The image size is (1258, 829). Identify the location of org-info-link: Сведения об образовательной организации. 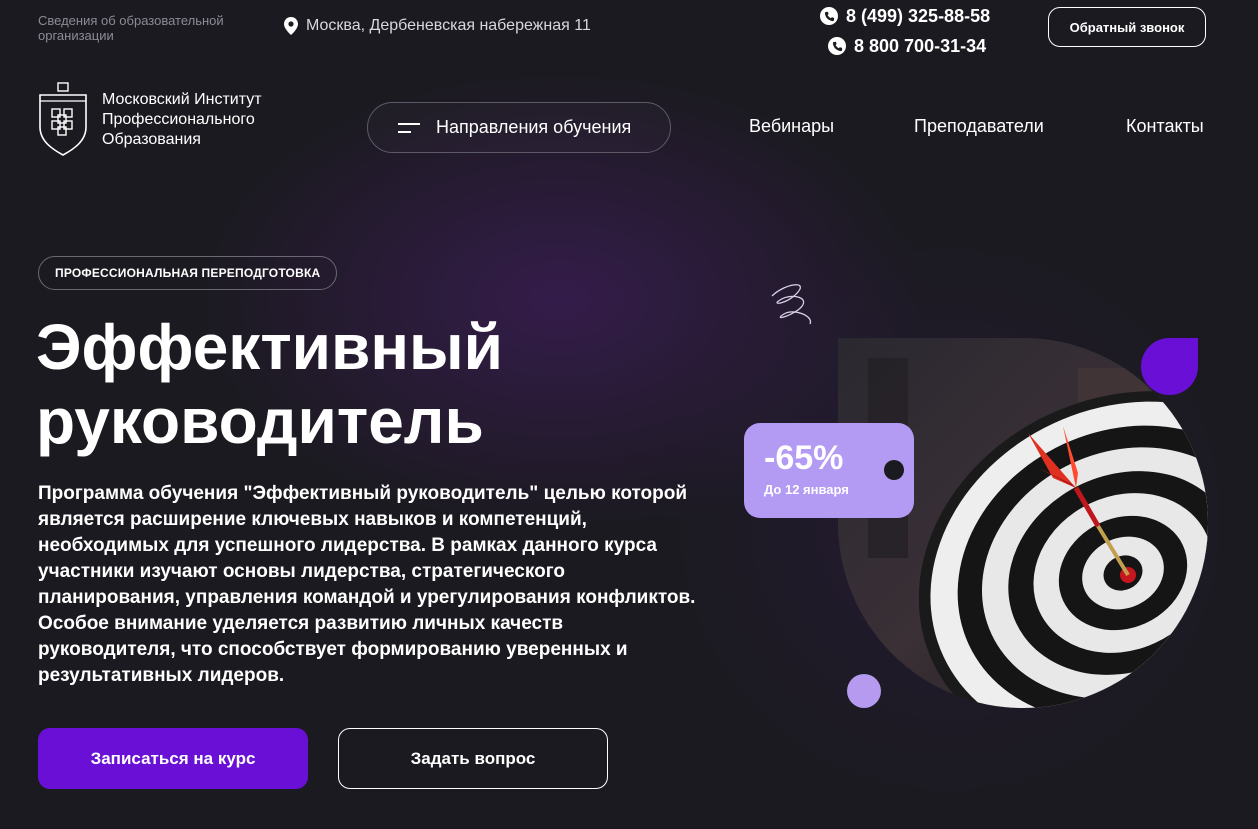
(148, 28).